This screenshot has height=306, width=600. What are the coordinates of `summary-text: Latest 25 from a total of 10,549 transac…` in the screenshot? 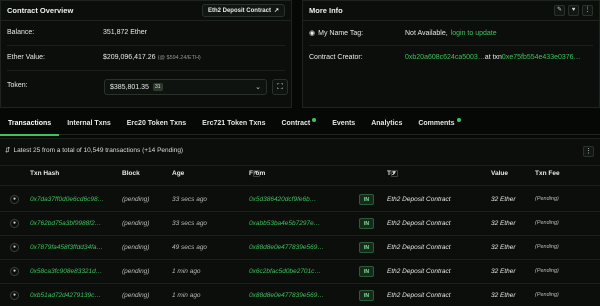 It's located at (98, 150).